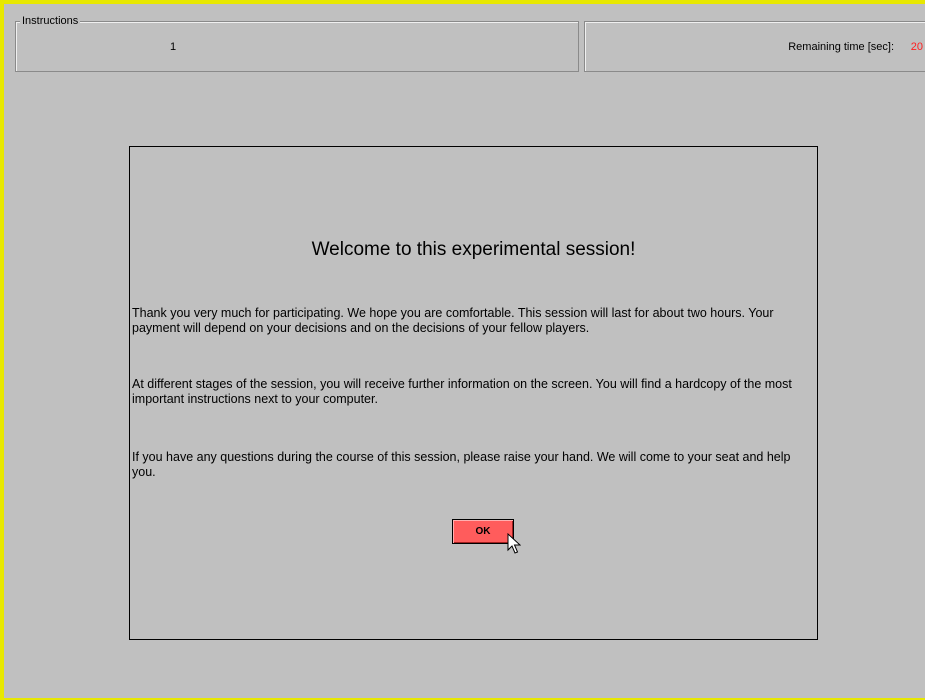 This screenshot has height=700, width=925. What do you see at coordinates (483, 531) in the screenshot?
I see `ok-button: OK` at bounding box center [483, 531].